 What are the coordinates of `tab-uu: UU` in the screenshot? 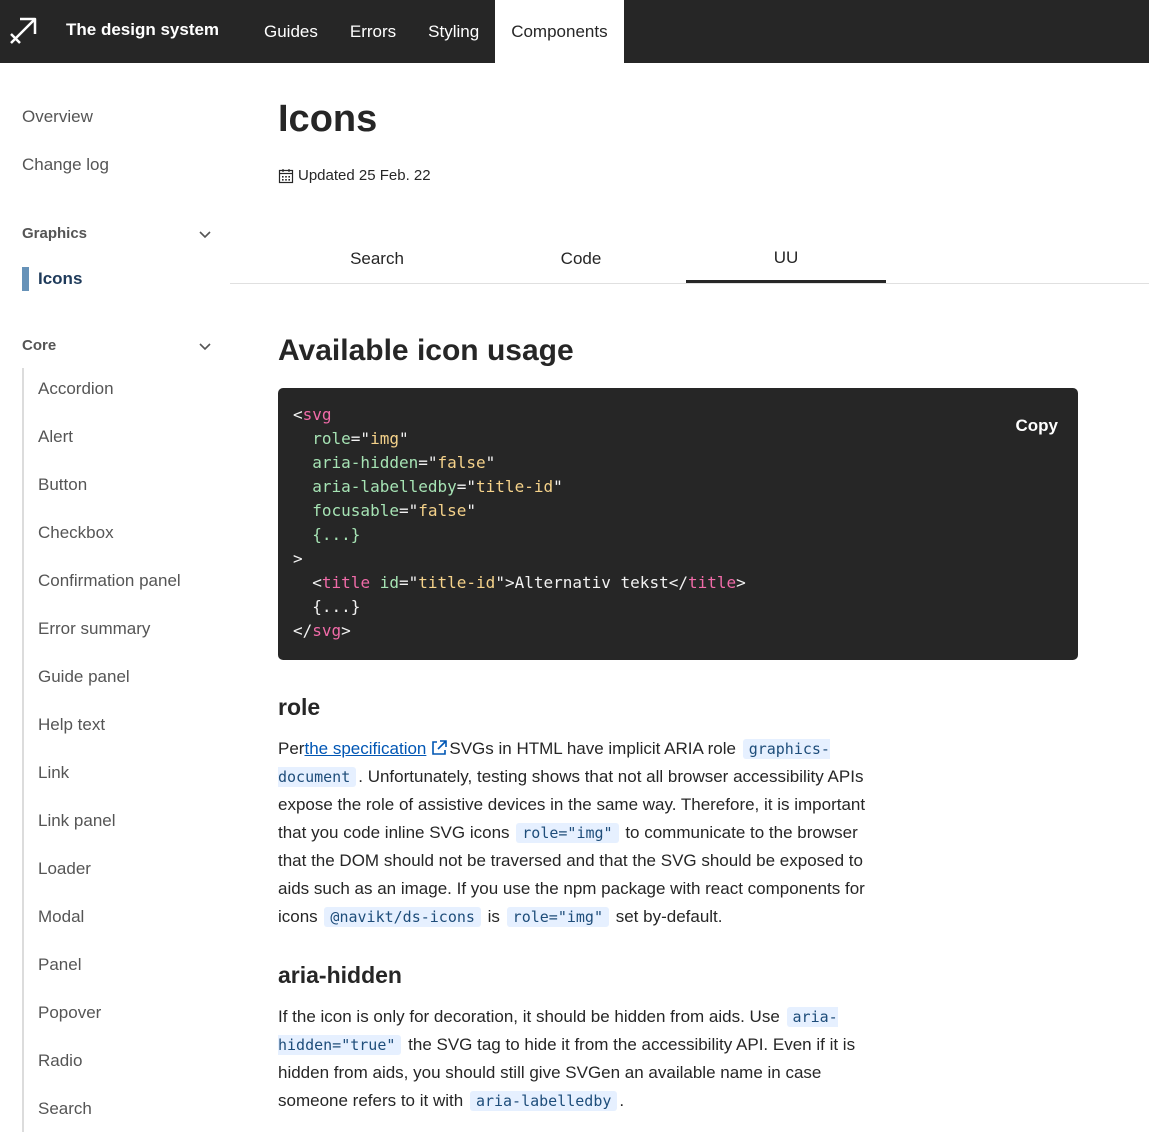 It's located at (786, 259).